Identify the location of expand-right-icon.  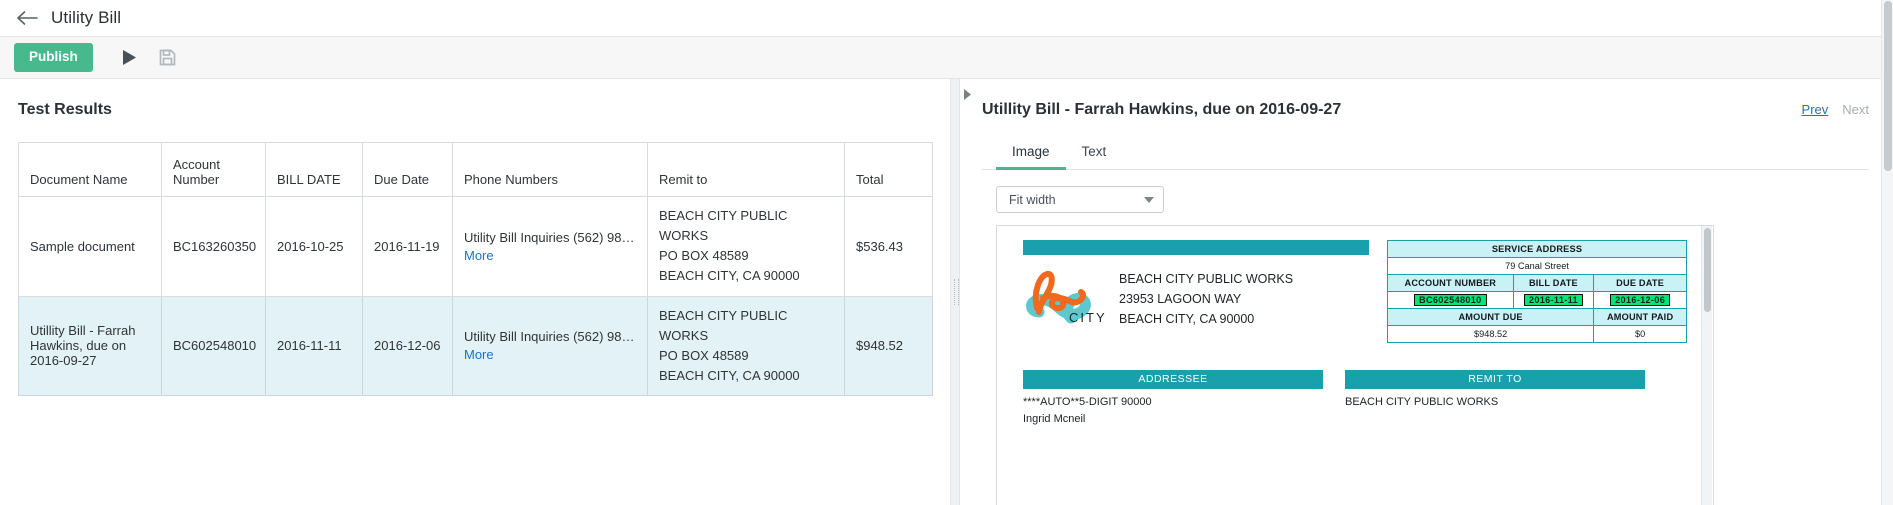
(971, 96).